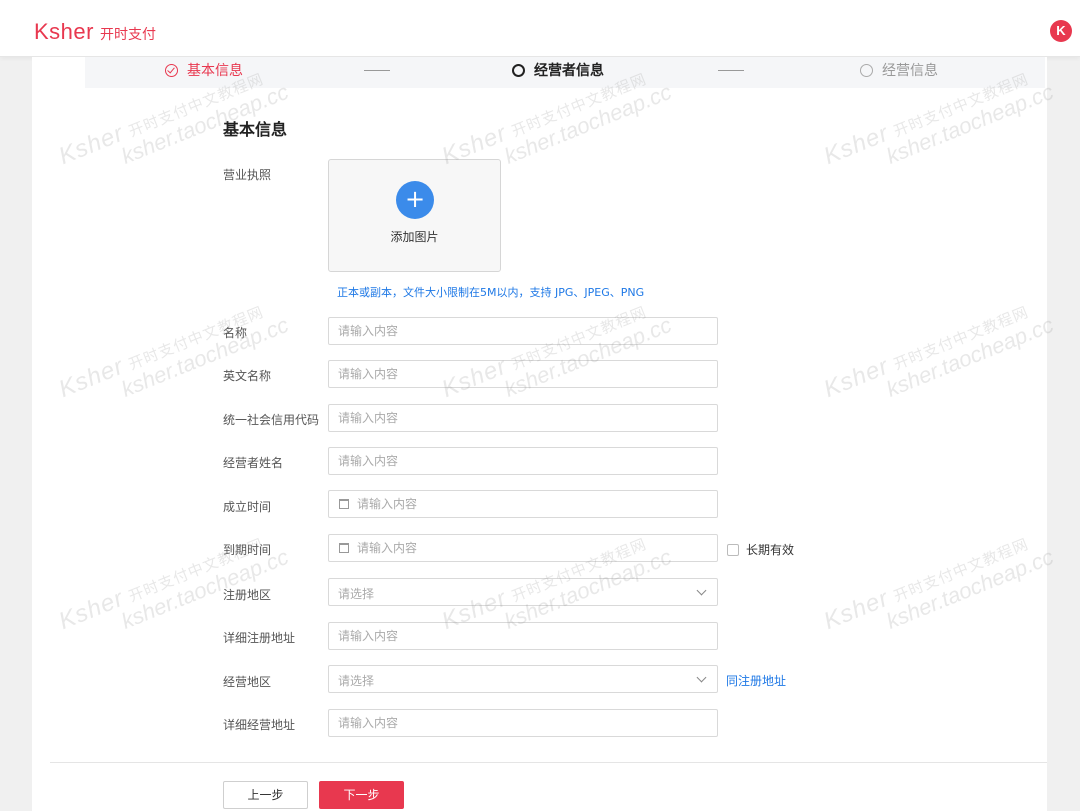 The image size is (1080, 811). I want to click on biz-region-label: 经营地区, so click(247, 682).